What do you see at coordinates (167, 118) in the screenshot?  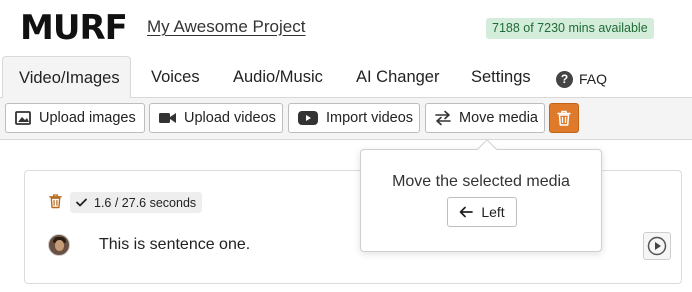 I see `video-camera-icon` at bounding box center [167, 118].